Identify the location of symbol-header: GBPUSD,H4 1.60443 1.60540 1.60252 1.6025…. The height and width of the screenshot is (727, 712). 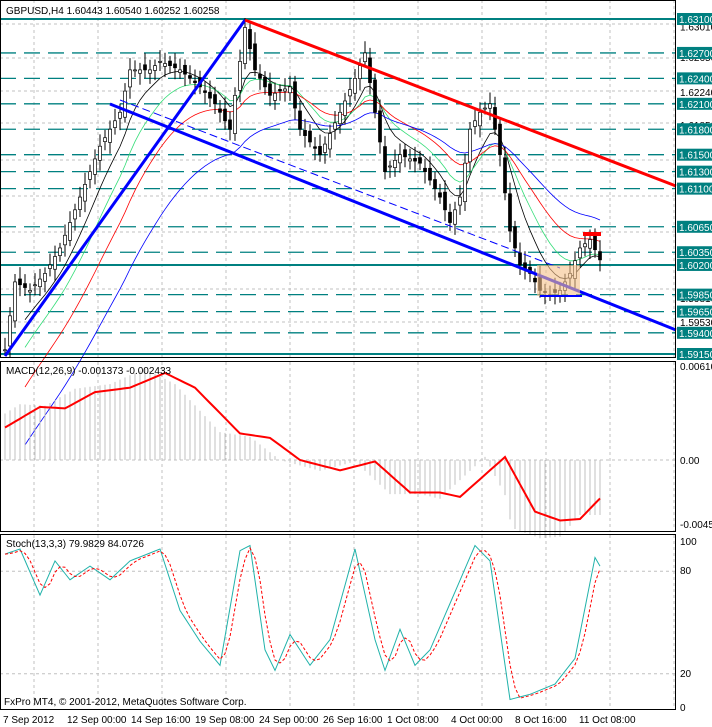
(113, 11).